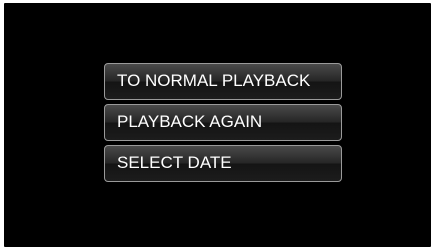 The width and height of the screenshot is (435, 251). Describe the element at coordinates (223, 163) in the screenshot. I see `select-date-button: SELECT DATE` at that location.